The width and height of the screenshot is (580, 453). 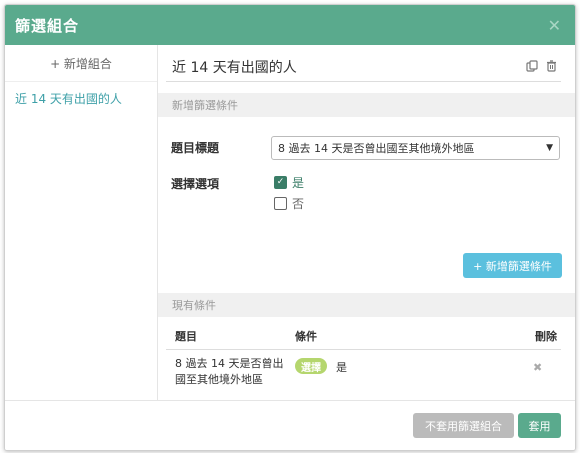 What do you see at coordinates (554, 25) in the screenshot?
I see `close-icon: ✕` at bounding box center [554, 25].